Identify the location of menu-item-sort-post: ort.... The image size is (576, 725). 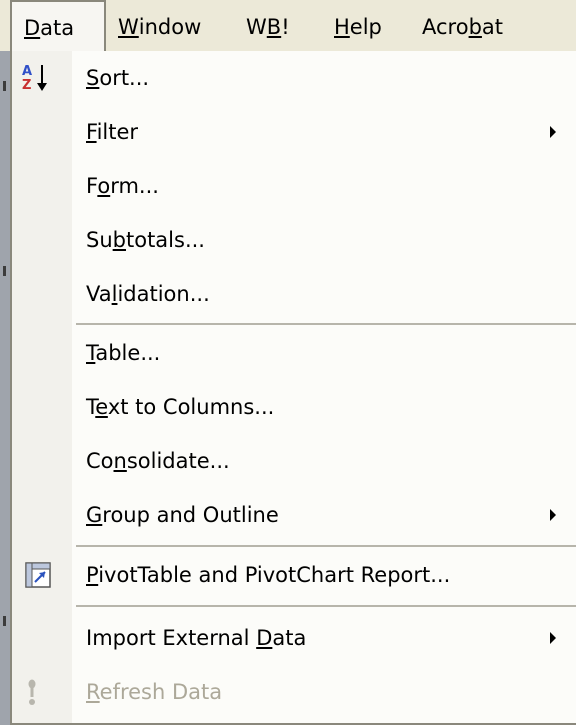
(124, 78).